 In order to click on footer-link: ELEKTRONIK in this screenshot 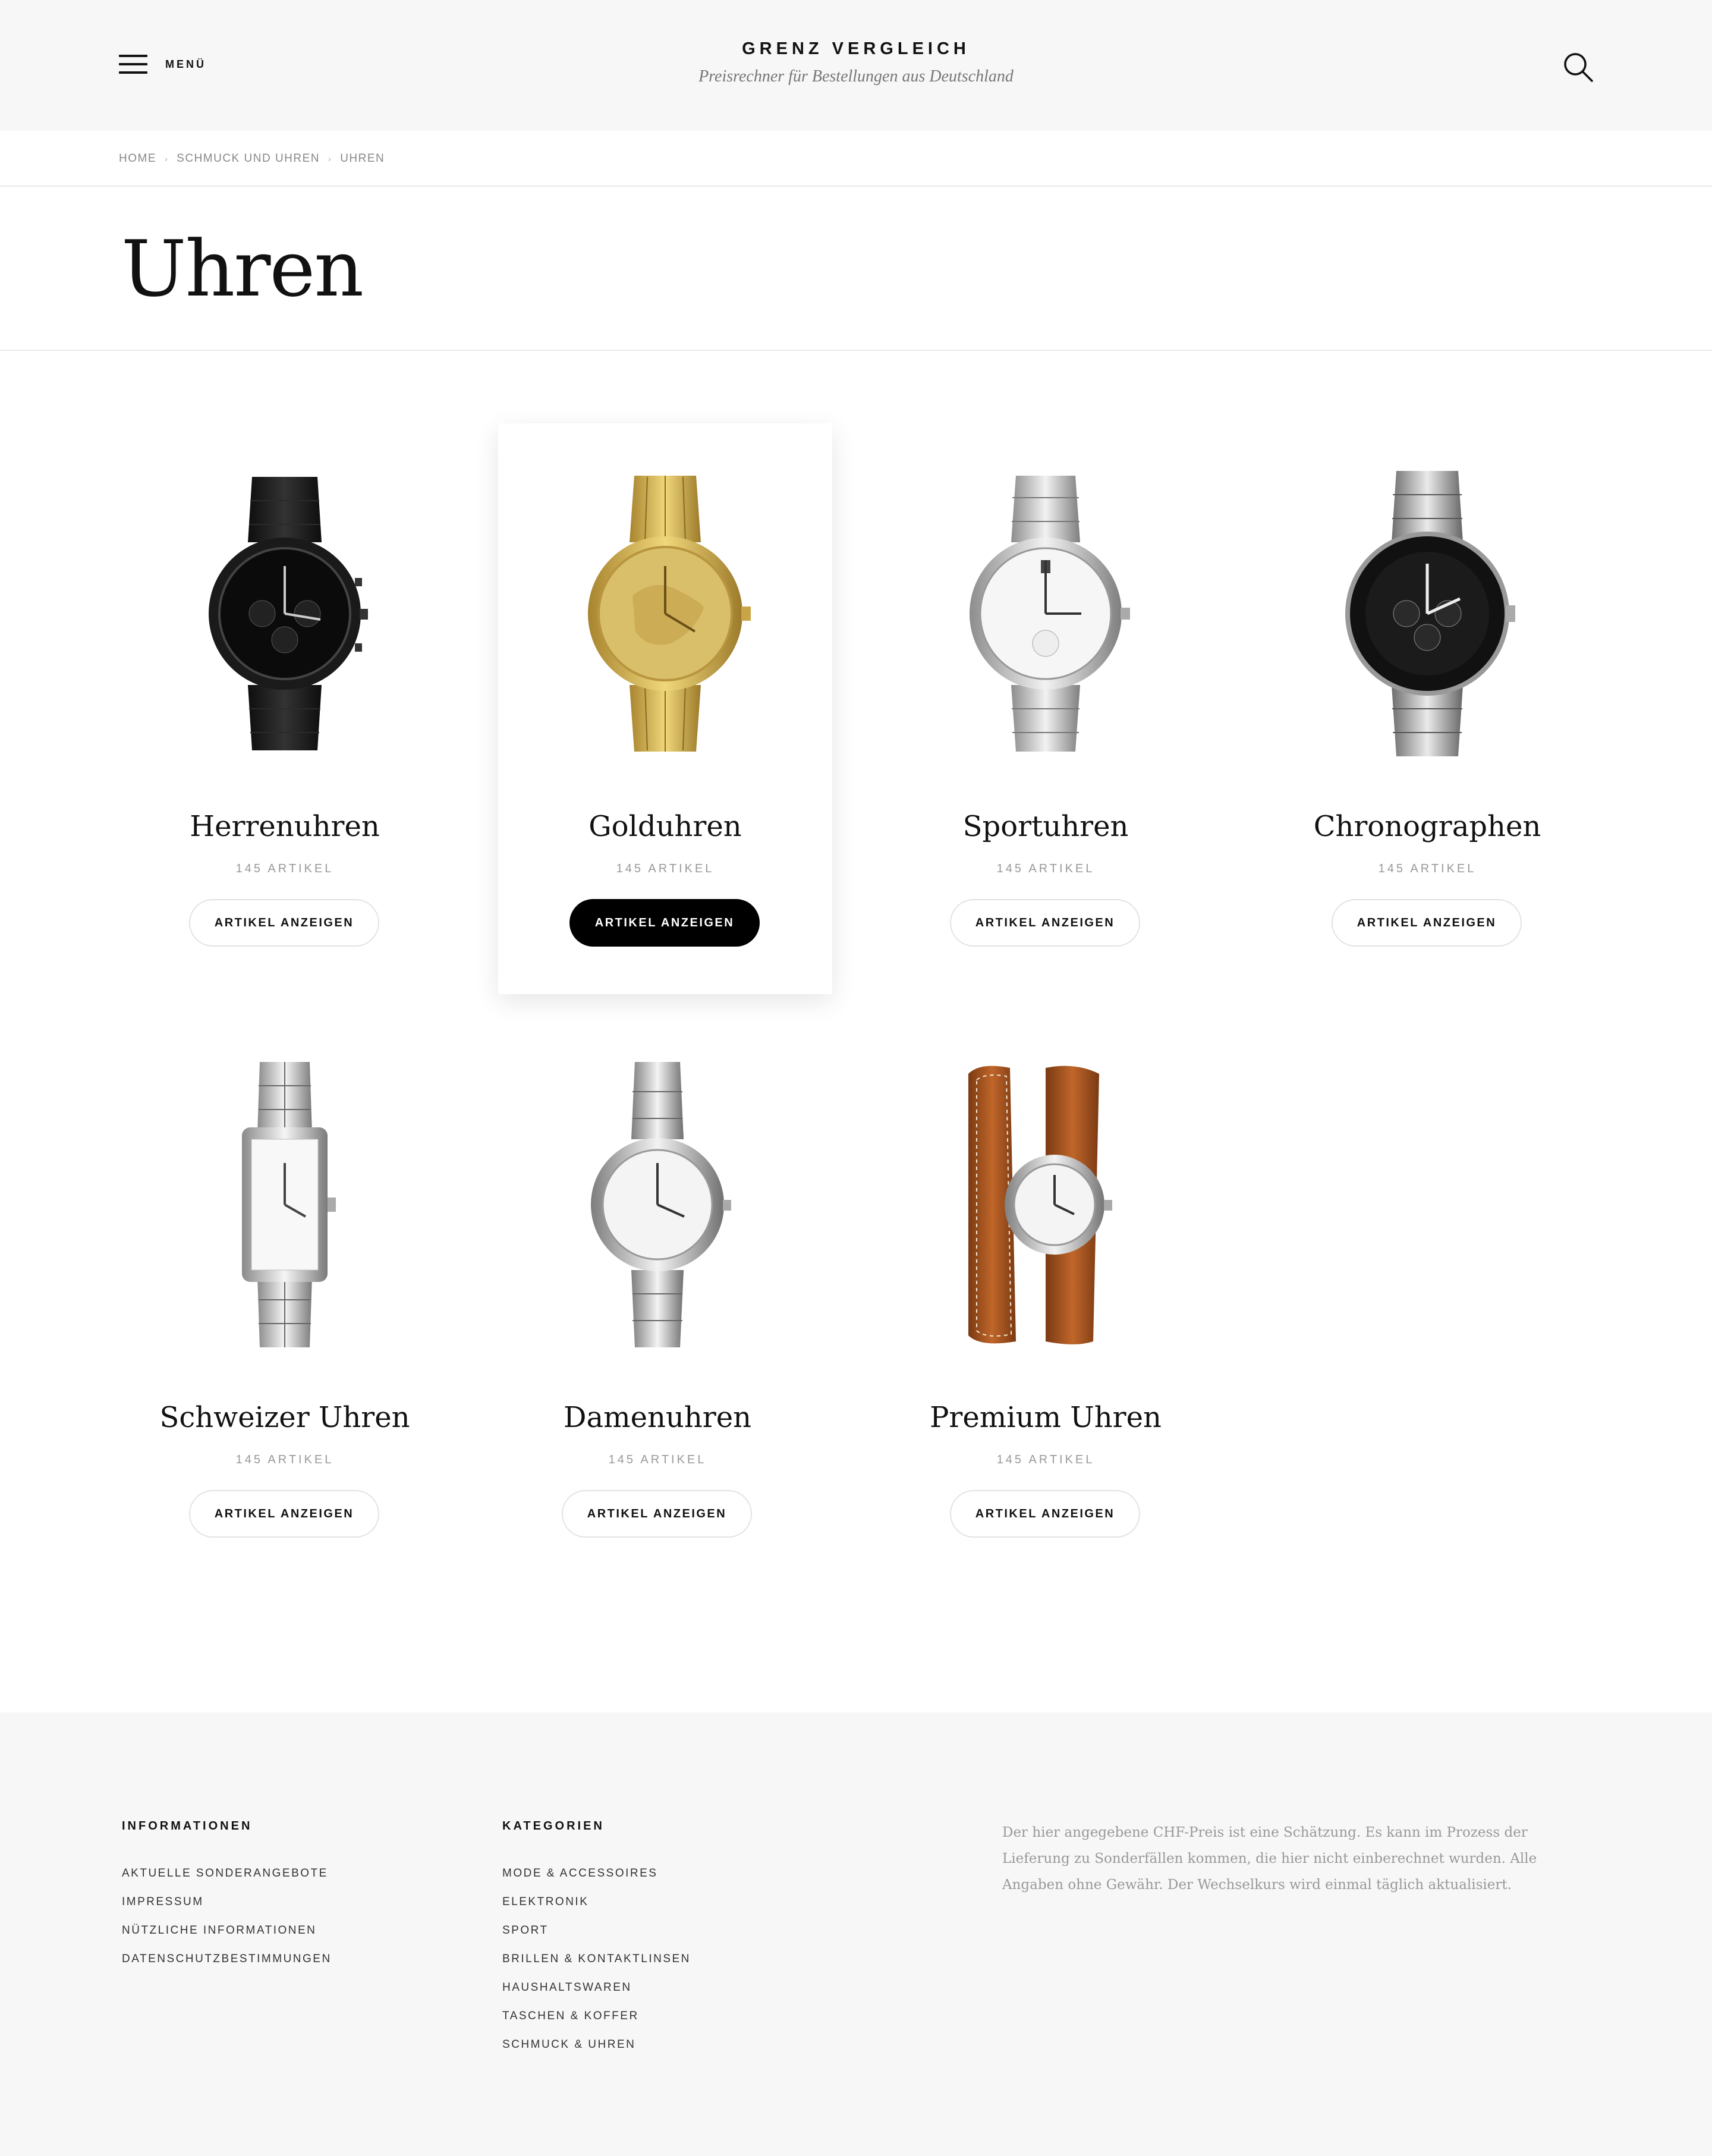, I will do `click(596, 1902)`.